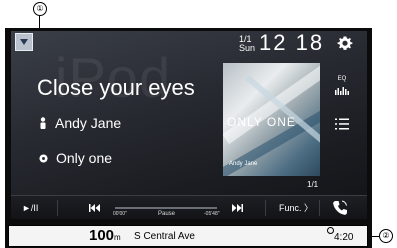 The width and height of the screenshot is (397, 248). Describe the element at coordinates (342, 91) in the screenshot. I see `eq-icon` at that location.